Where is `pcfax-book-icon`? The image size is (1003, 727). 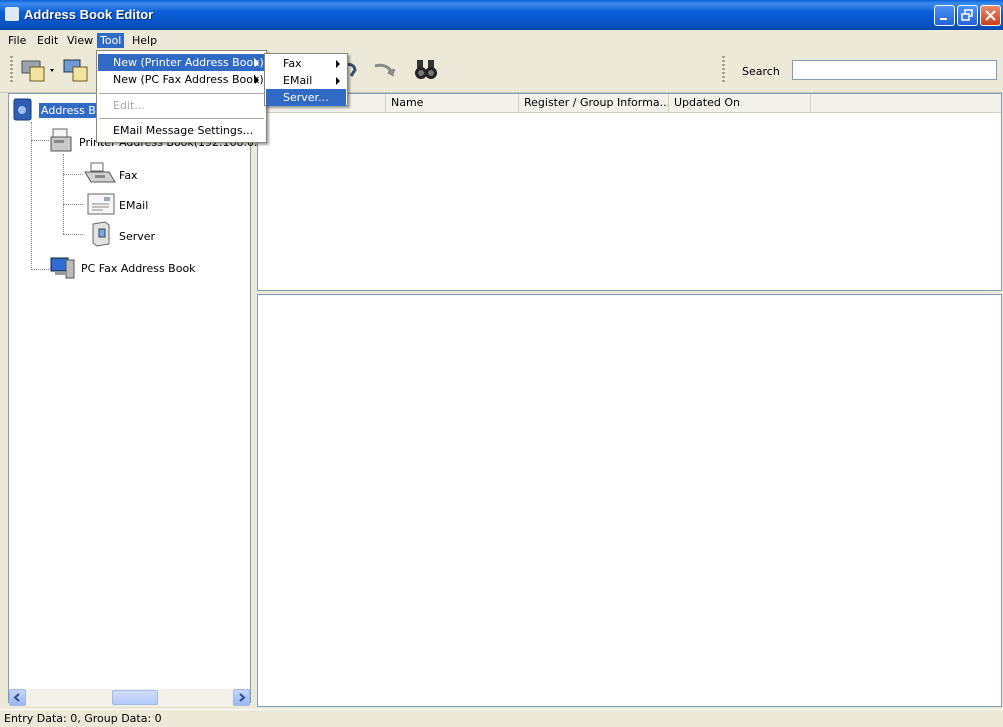 pcfax-book-icon is located at coordinates (75, 70).